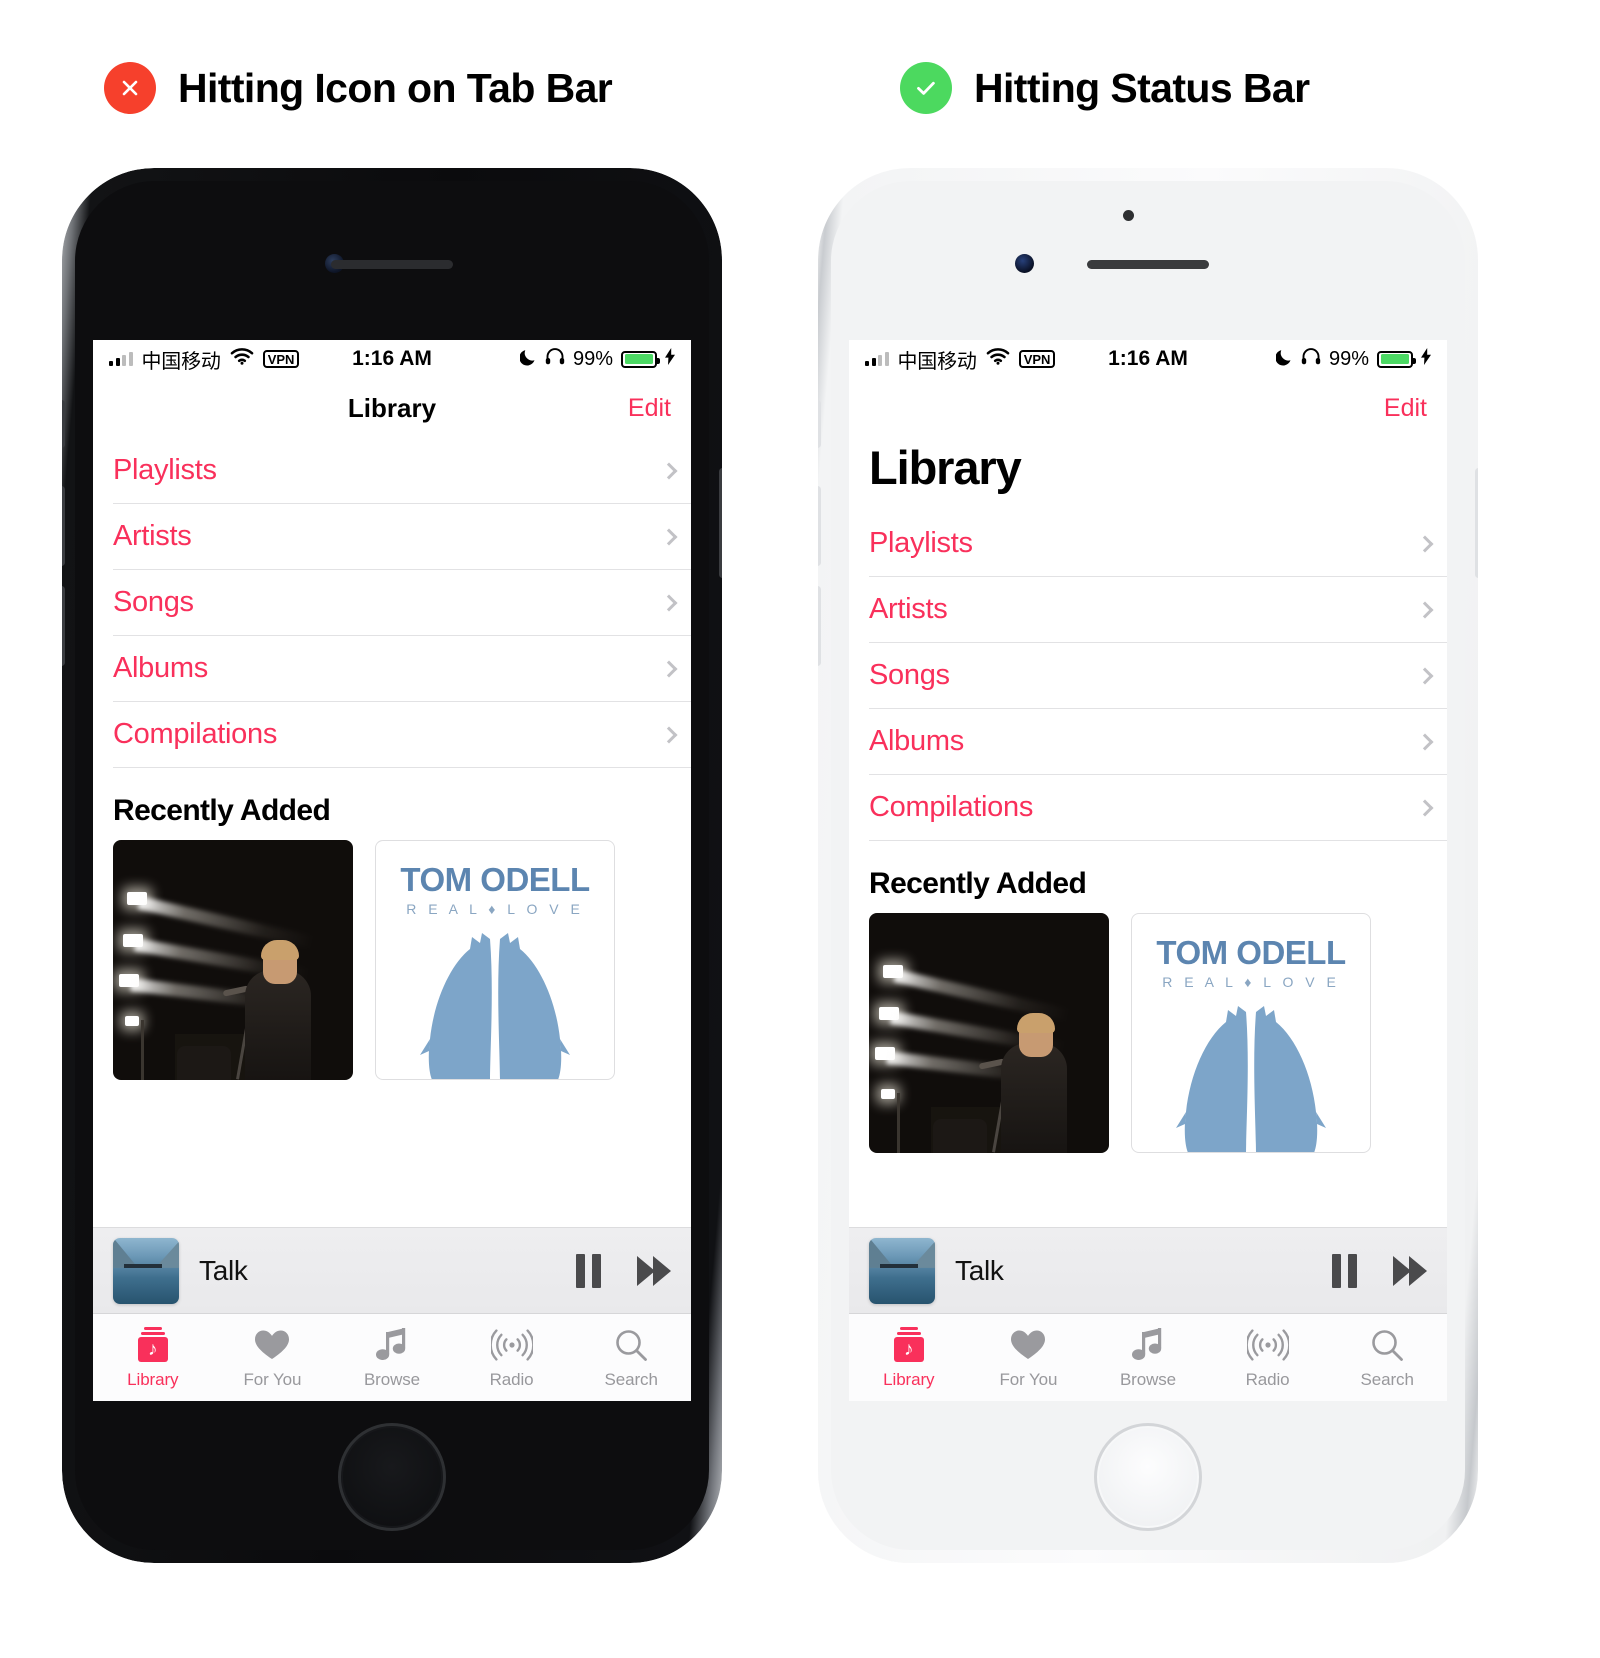 Image resolution: width=1600 pixels, height=1658 pixels. I want to click on tab-for-you-label: For You, so click(272, 1379).